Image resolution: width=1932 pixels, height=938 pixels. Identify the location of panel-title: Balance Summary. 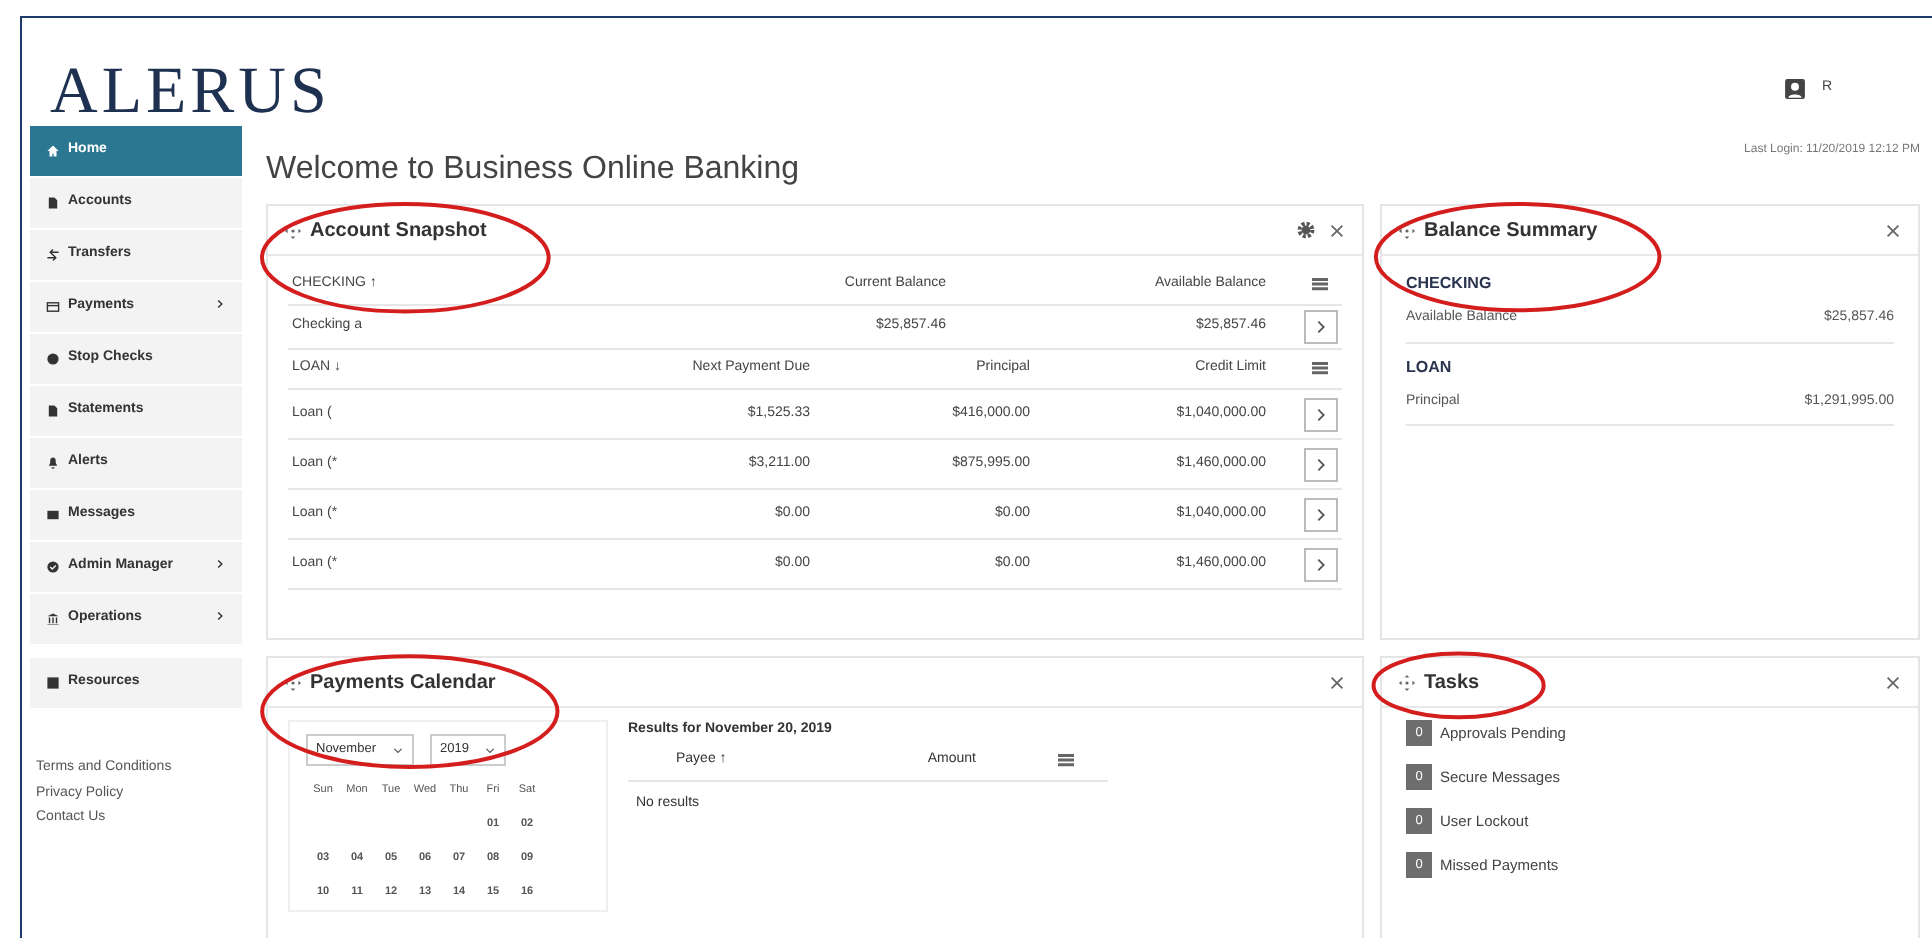
(1511, 231).